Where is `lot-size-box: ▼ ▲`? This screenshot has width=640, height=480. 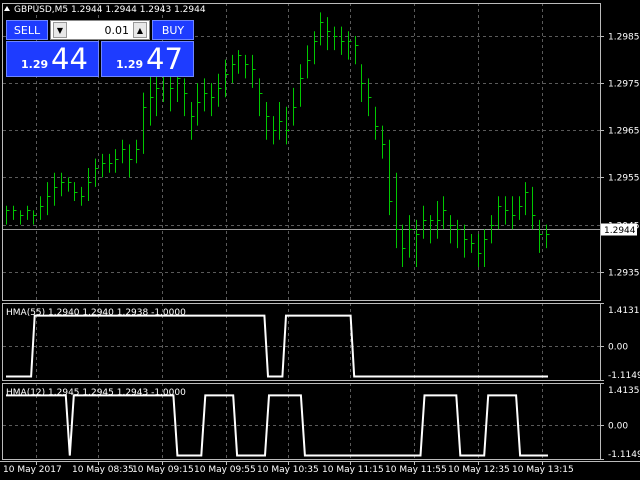
lot-size-box: ▼ ▲ is located at coordinates (100, 30).